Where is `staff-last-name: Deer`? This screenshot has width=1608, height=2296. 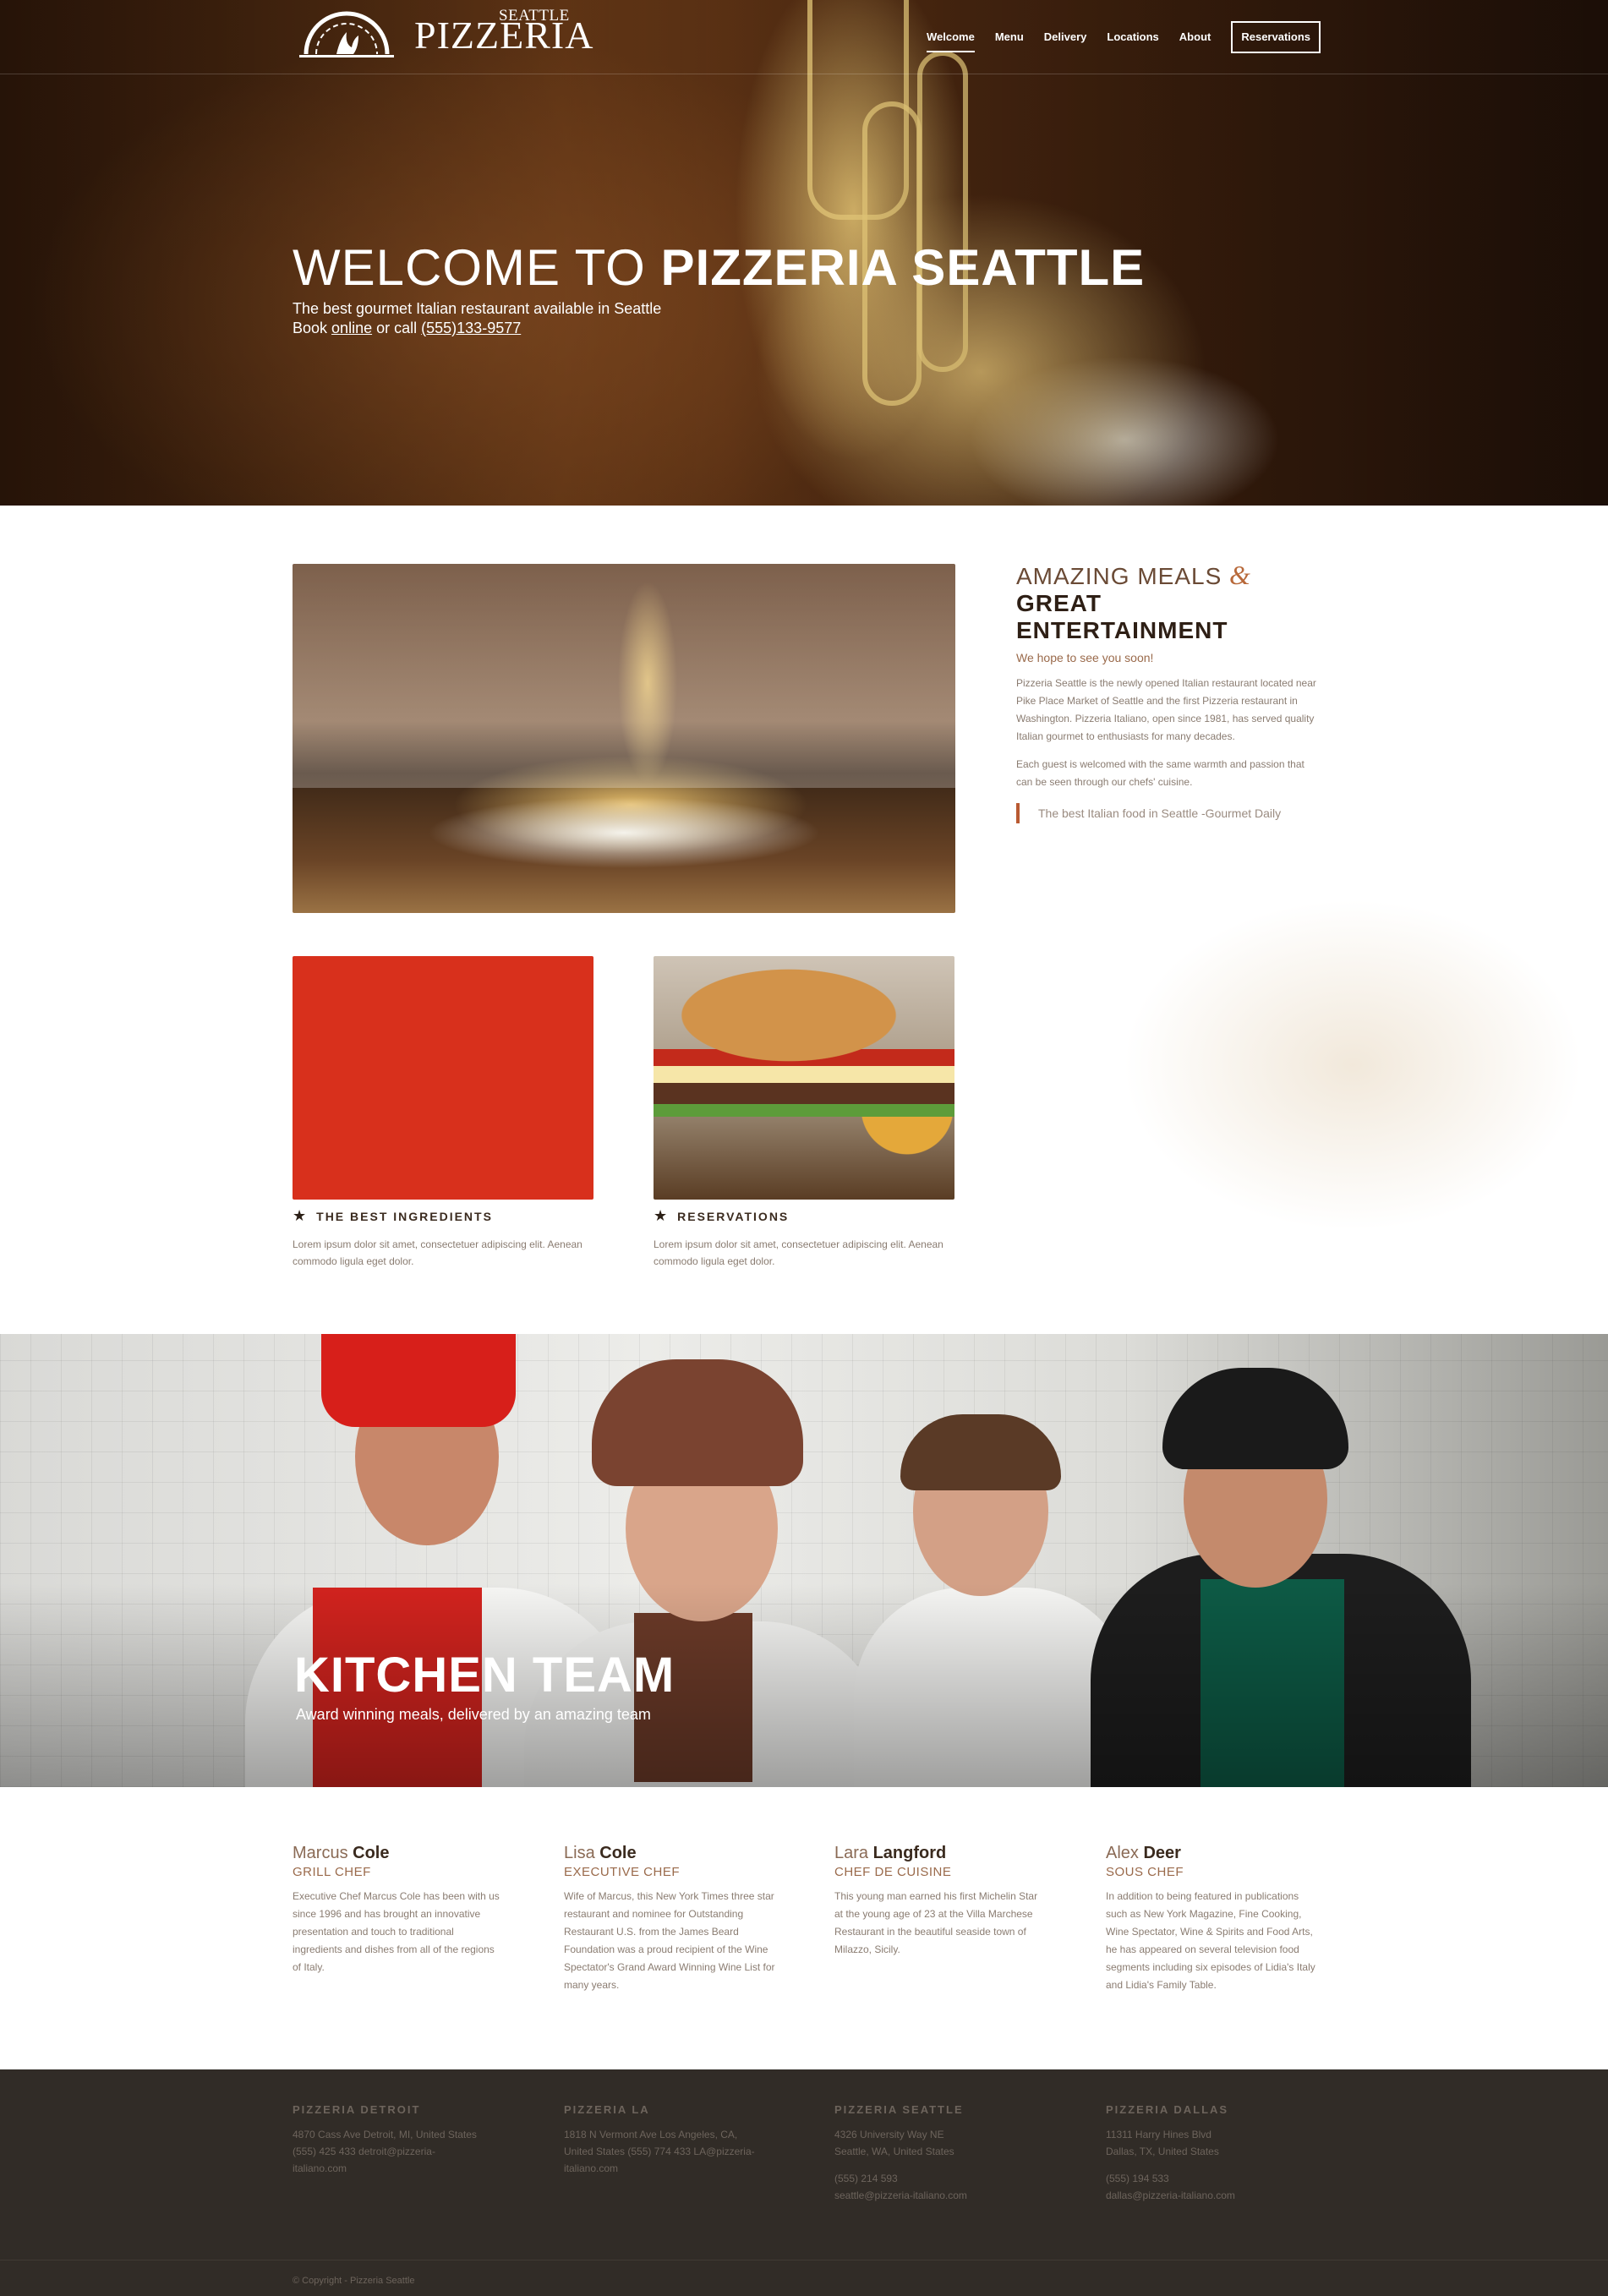 staff-last-name: Deer is located at coordinates (1162, 1853).